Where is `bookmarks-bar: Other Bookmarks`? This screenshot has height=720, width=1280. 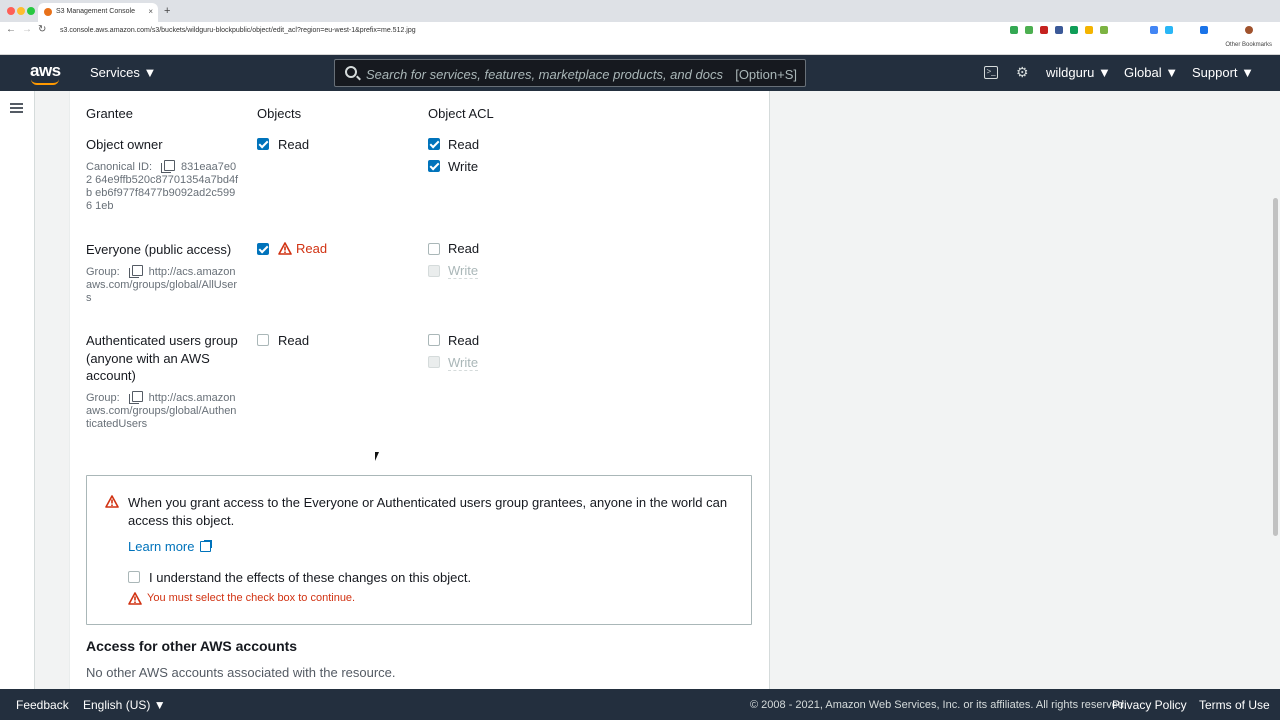
bookmarks-bar: Other Bookmarks is located at coordinates (640, 47).